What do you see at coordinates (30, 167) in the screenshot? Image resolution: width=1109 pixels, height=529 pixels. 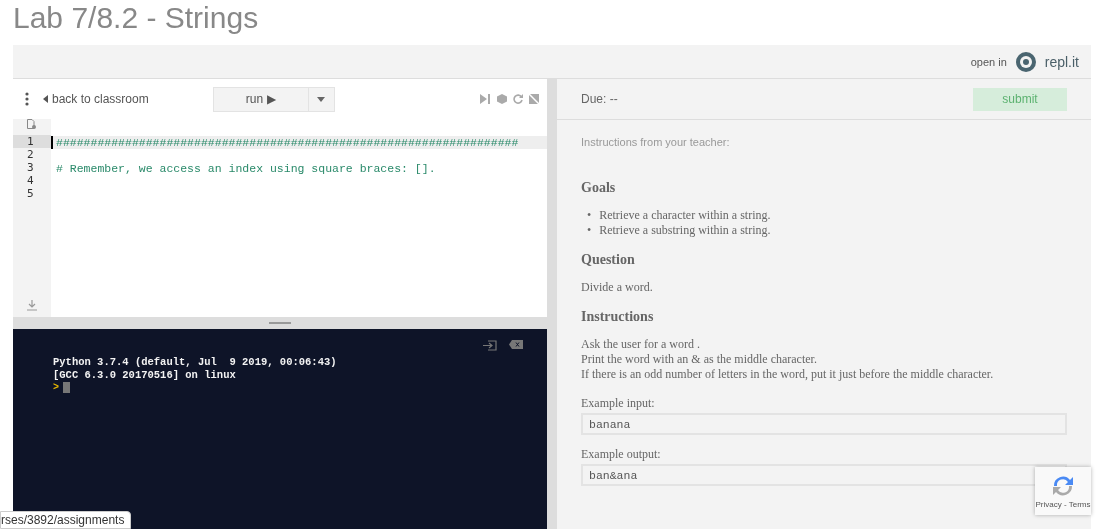 I see `line-number: 3` at bounding box center [30, 167].